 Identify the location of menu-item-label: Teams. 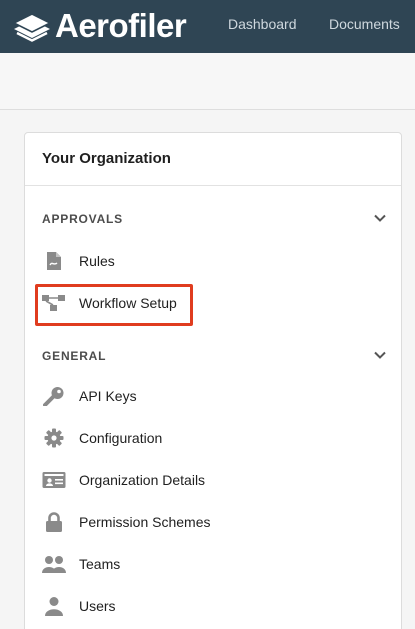
(100, 564).